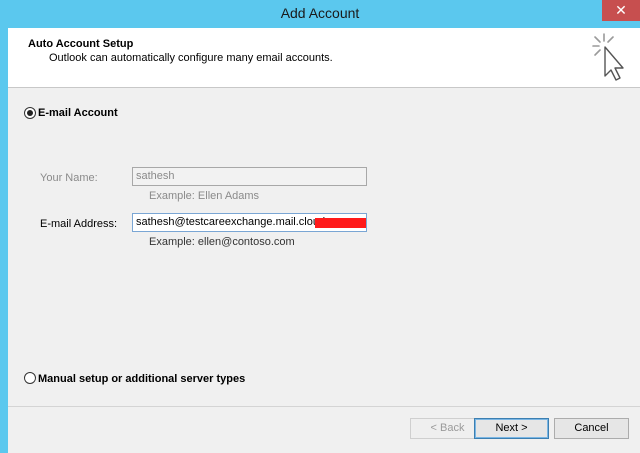 Image resolution: width=640 pixels, height=453 pixels. Describe the element at coordinates (81, 44) in the screenshot. I see `header-title: Auto Account Setup` at that location.